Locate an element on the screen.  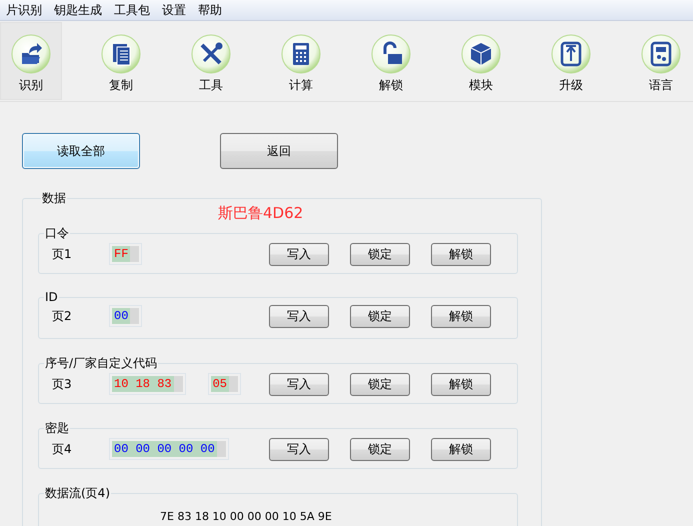
menu-item: 帮助 is located at coordinates (210, 10).